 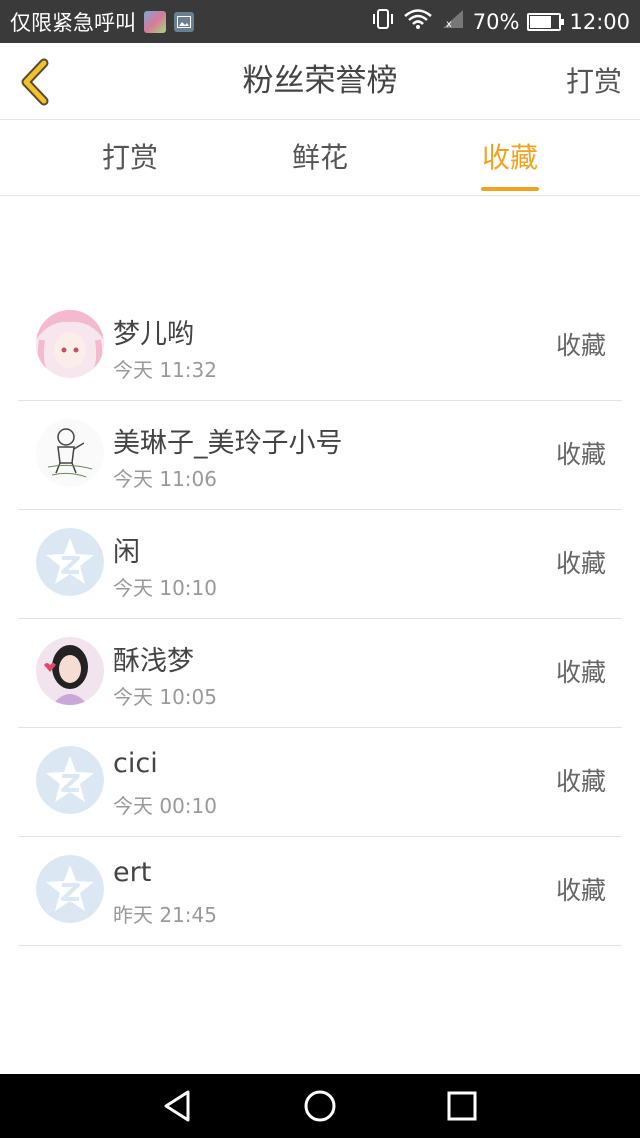 What do you see at coordinates (135, 763) in the screenshot?
I see `user-name: cici` at bounding box center [135, 763].